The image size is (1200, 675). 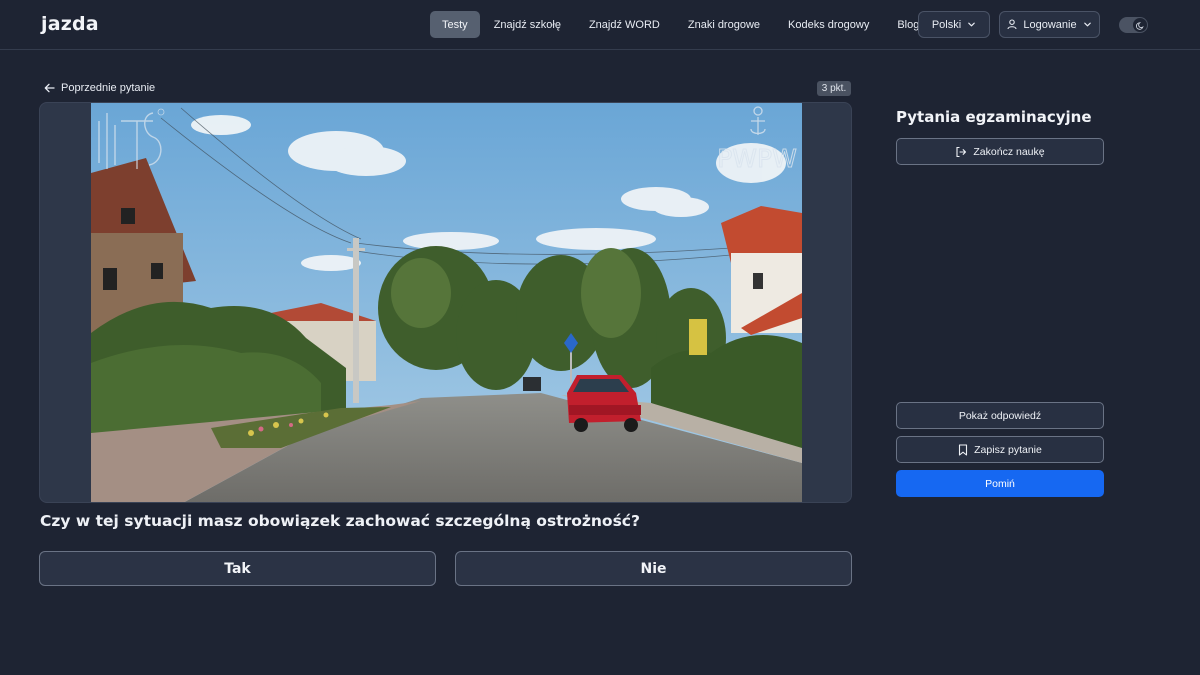 I want to click on nav-link-road-signs: Znaki drogowe, so click(x=724, y=24).